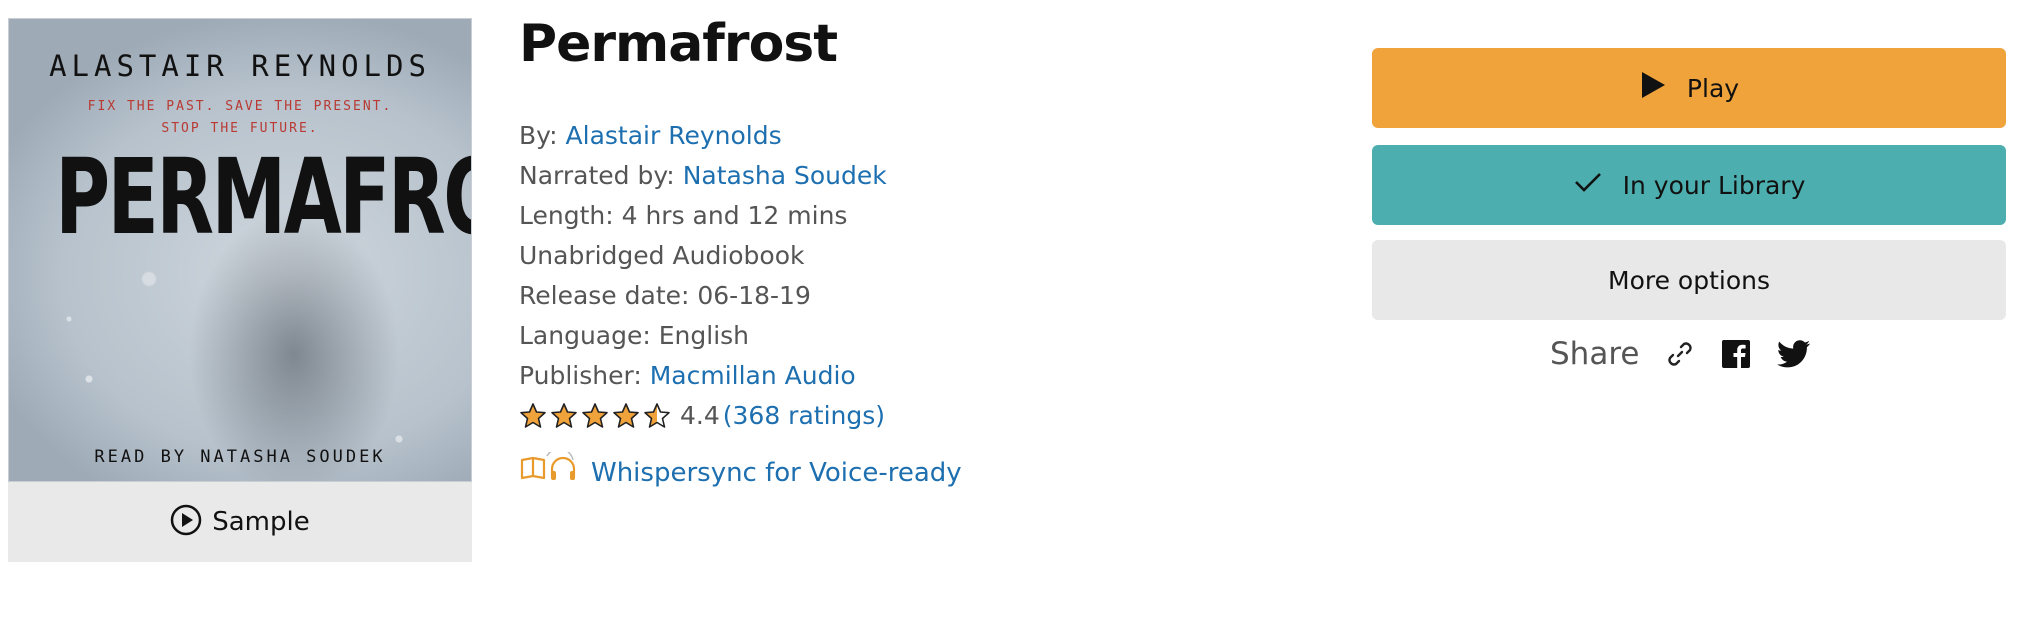 This screenshot has width=2018, height=636. Describe the element at coordinates (785, 175) in the screenshot. I see `narrator-link: Natasha Soudek` at that location.